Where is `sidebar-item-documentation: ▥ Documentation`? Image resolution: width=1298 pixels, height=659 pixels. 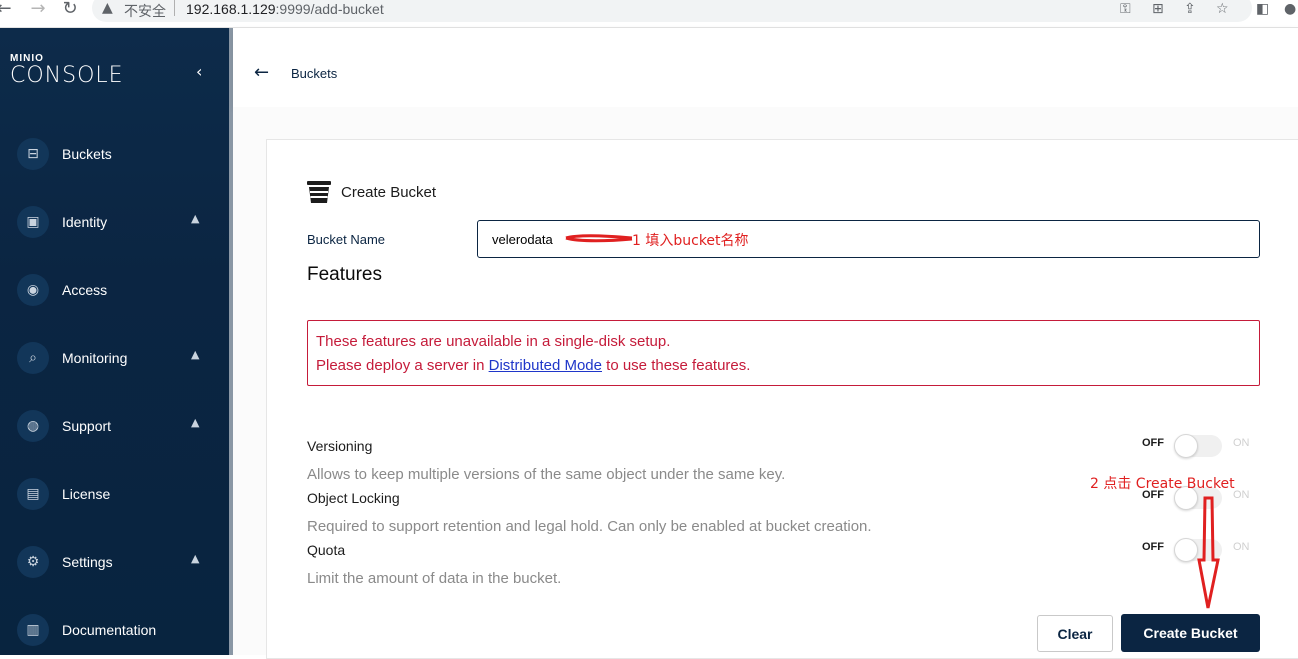 sidebar-item-documentation: ▥ Documentation is located at coordinates (114, 630).